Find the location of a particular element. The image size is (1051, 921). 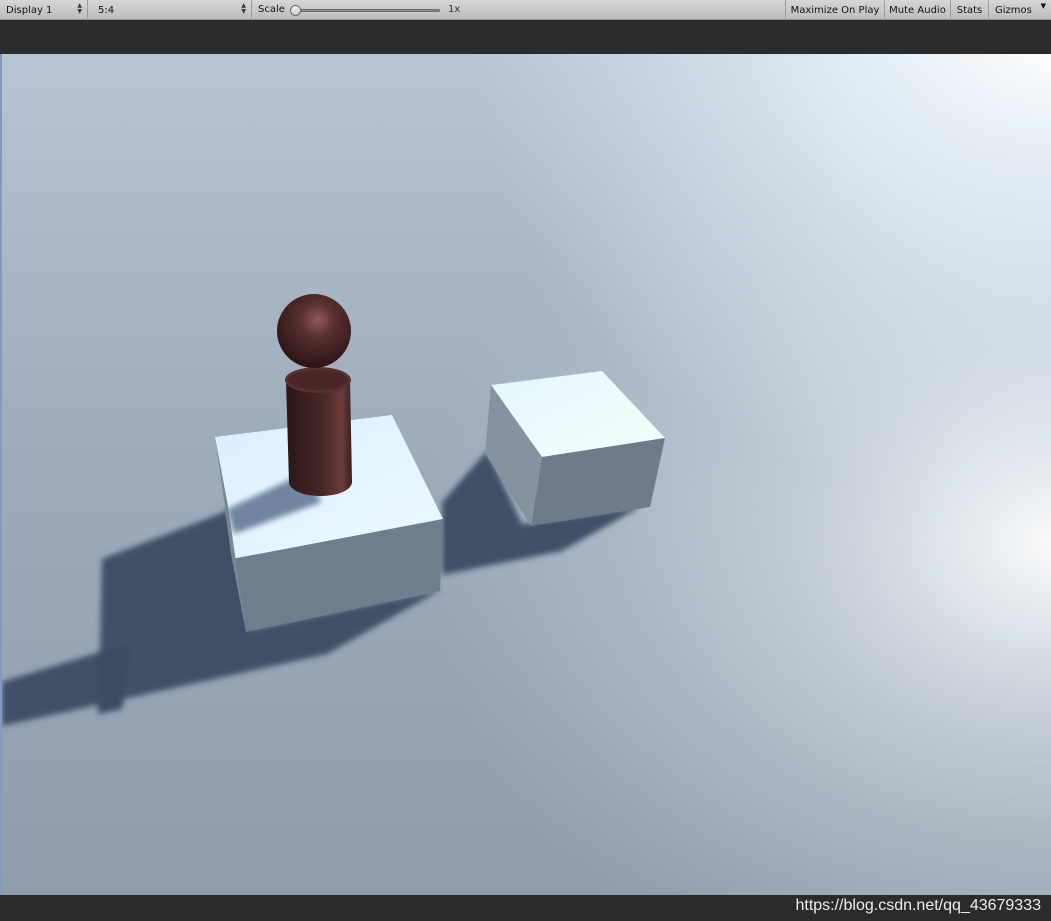

gizmos-label: Gizmos is located at coordinates (1013, 10).